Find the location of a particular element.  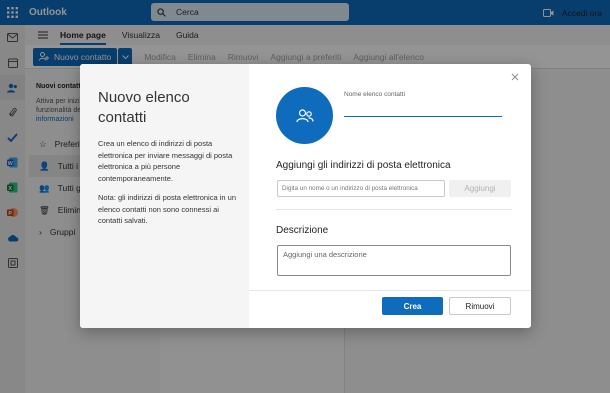

remove-list-button: Rimuovi is located at coordinates (480, 306).